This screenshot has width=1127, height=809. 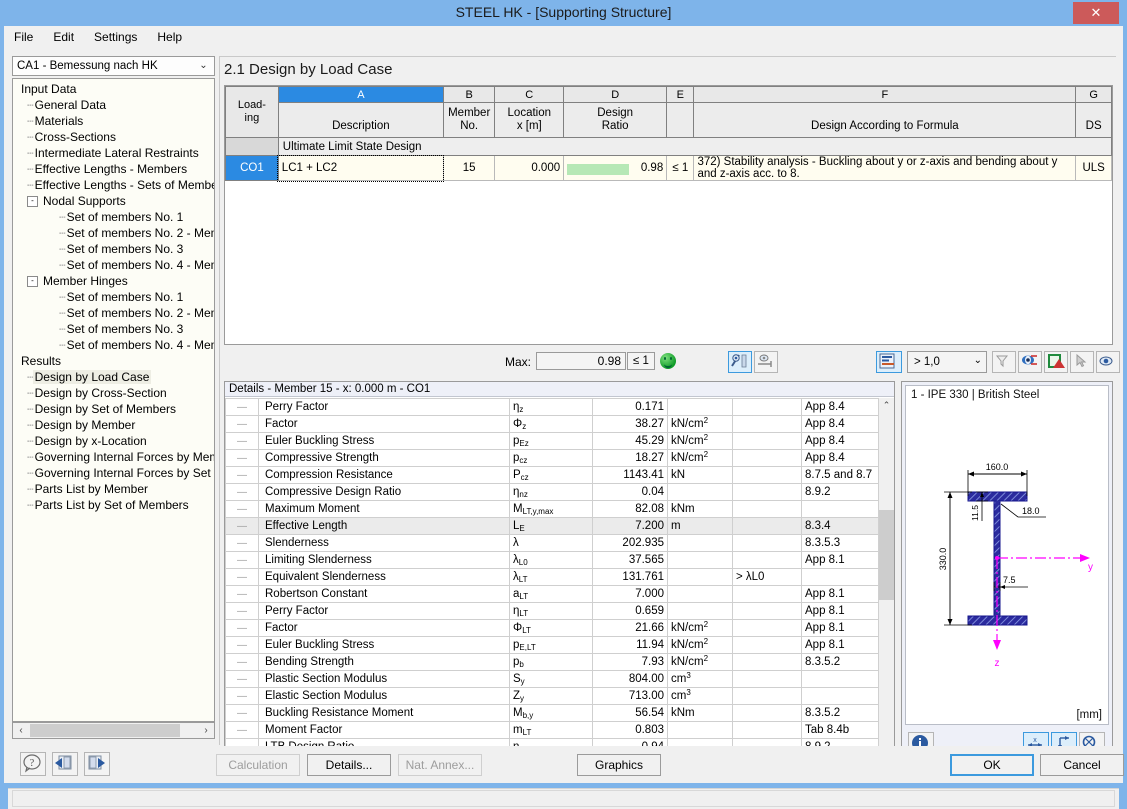 I want to click on scroll-up-icon: ⌃, so click(x=886, y=405).